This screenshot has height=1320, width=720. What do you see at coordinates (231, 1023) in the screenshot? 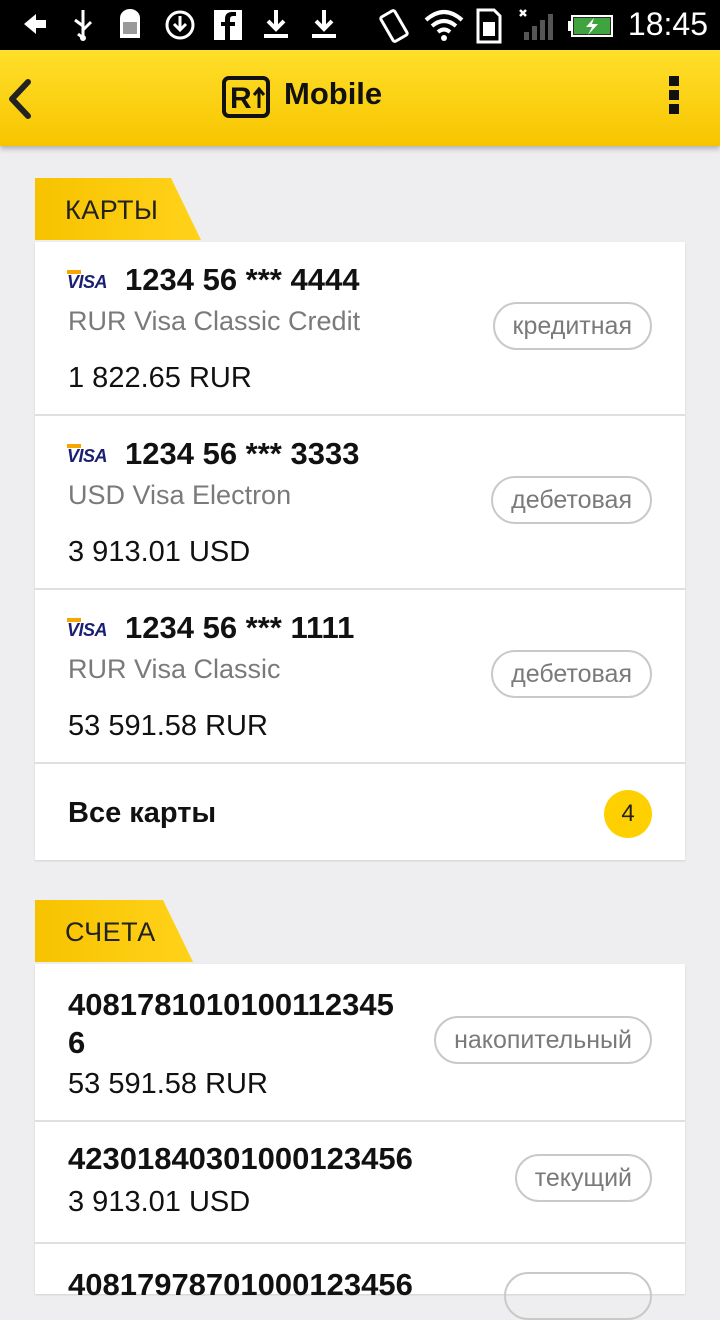
I see `account-number: 40817810101001123456` at bounding box center [231, 1023].